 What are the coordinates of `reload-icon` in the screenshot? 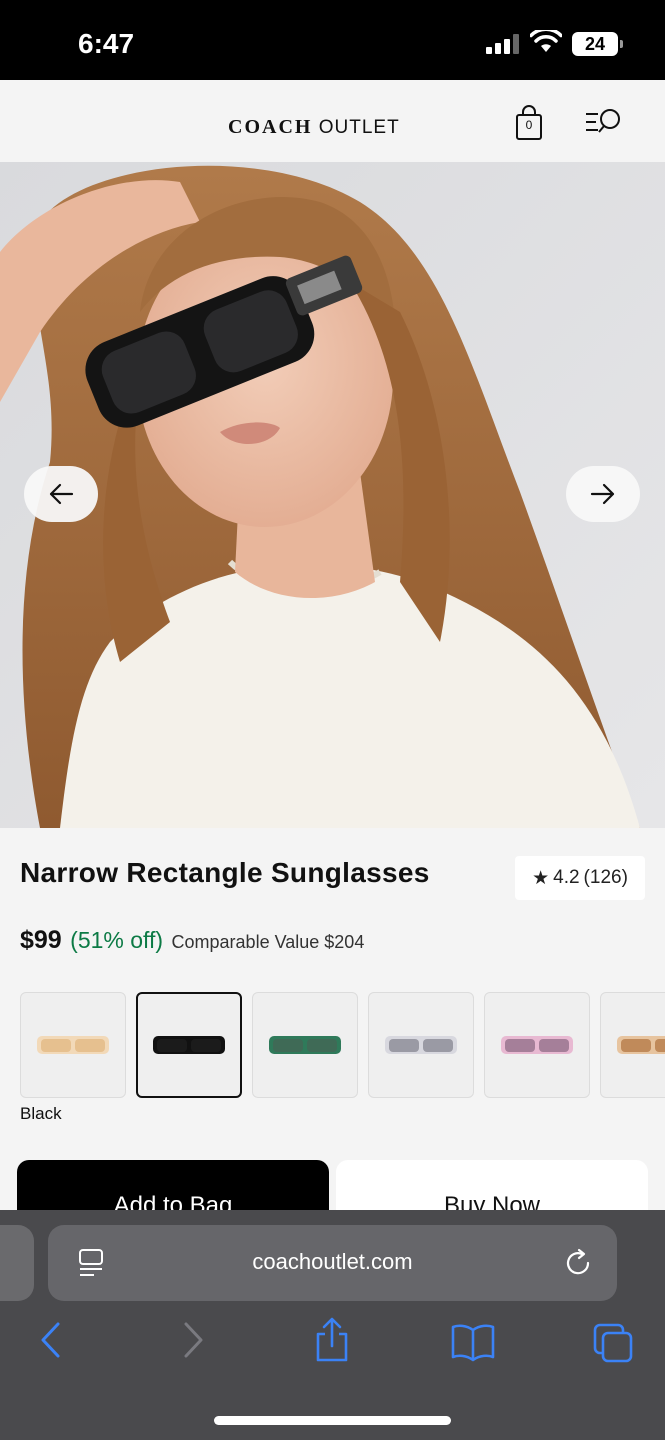 It's located at (579, 1263).